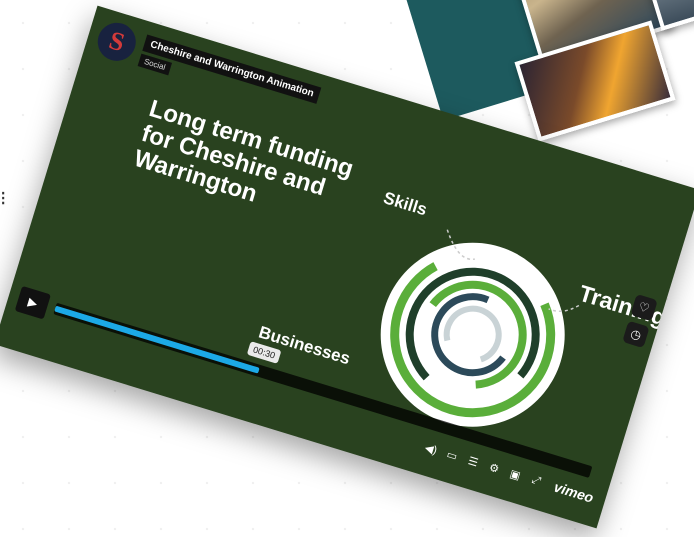 The width and height of the screenshot is (694, 537). I want to click on fullscreen-icon: ⤢, so click(536, 480).